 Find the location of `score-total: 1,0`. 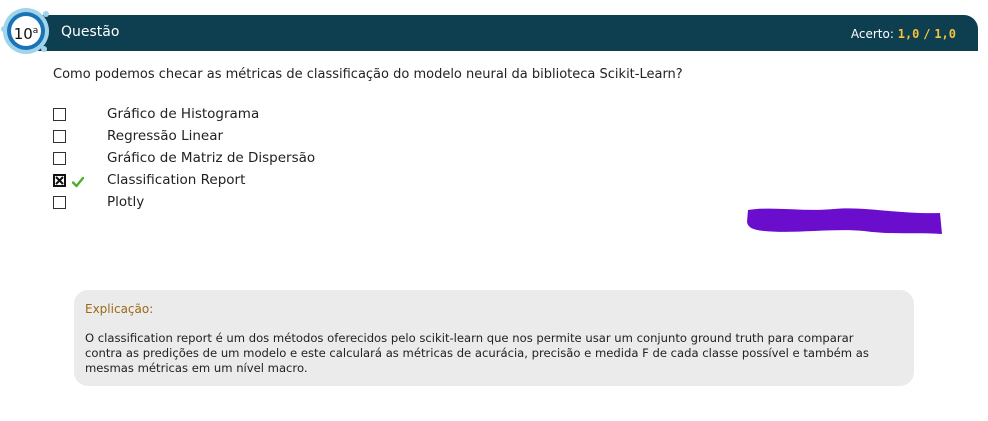

score-total: 1,0 is located at coordinates (945, 34).